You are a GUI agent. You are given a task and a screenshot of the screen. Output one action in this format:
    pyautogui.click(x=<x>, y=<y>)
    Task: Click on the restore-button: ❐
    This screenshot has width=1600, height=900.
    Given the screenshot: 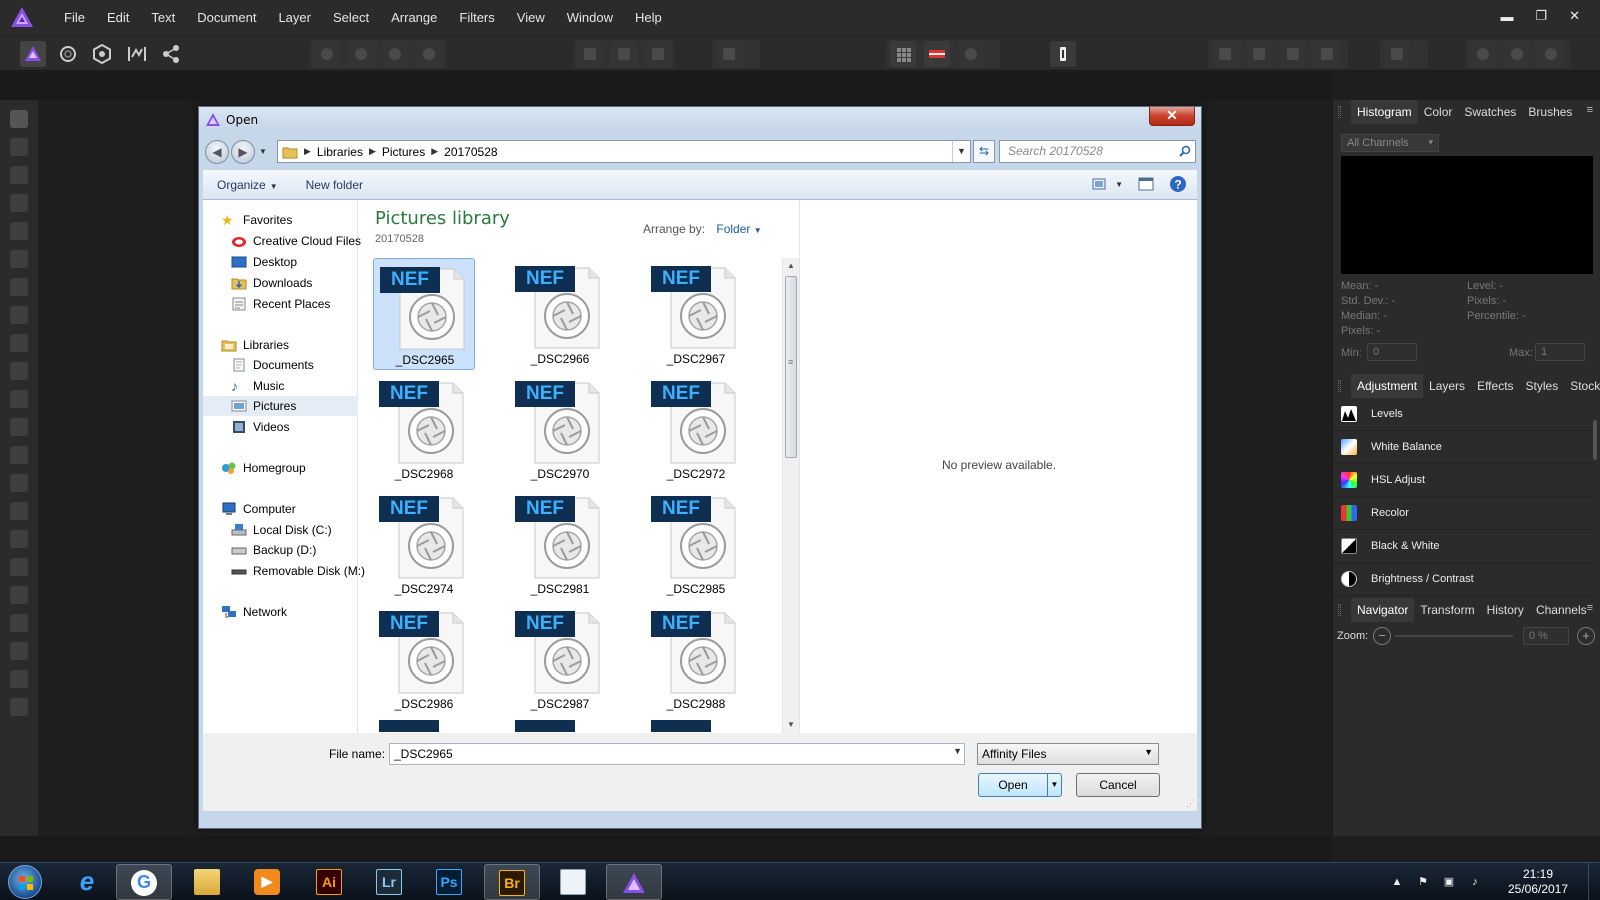 What is the action you would take?
    pyautogui.click(x=1541, y=16)
    